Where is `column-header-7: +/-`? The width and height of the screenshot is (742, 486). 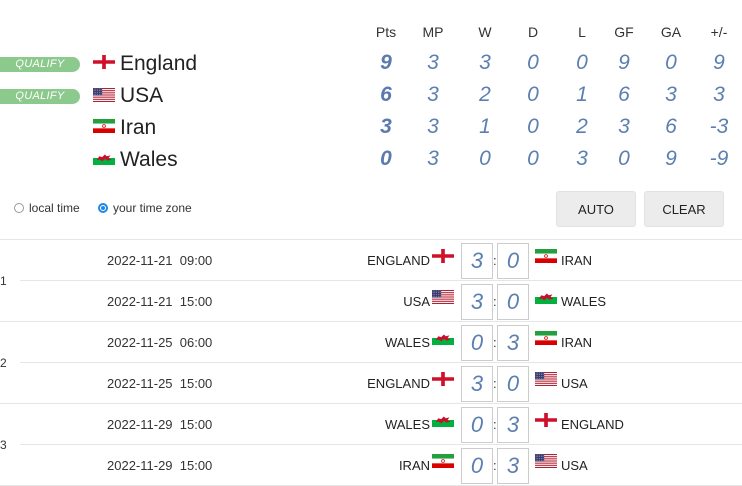 column-header-7: +/- is located at coordinates (719, 32).